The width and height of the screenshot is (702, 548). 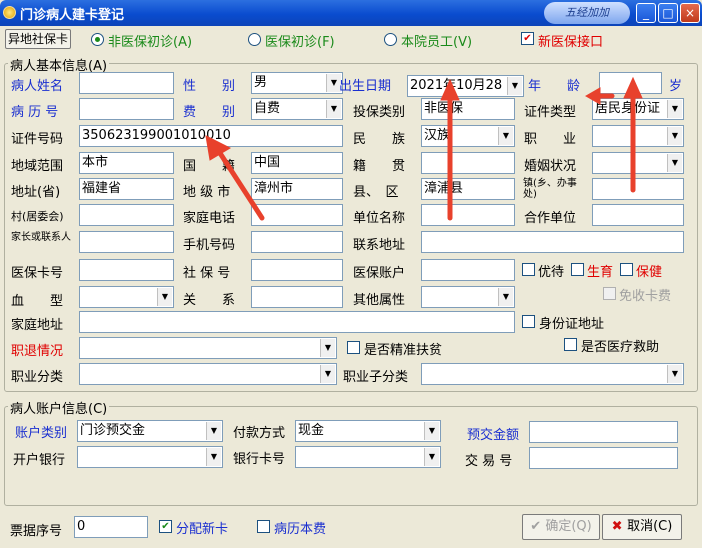 What do you see at coordinates (592, 96) in the screenshot?
I see `annotation-arrow-age-left-head` at bounding box center [592, 96].